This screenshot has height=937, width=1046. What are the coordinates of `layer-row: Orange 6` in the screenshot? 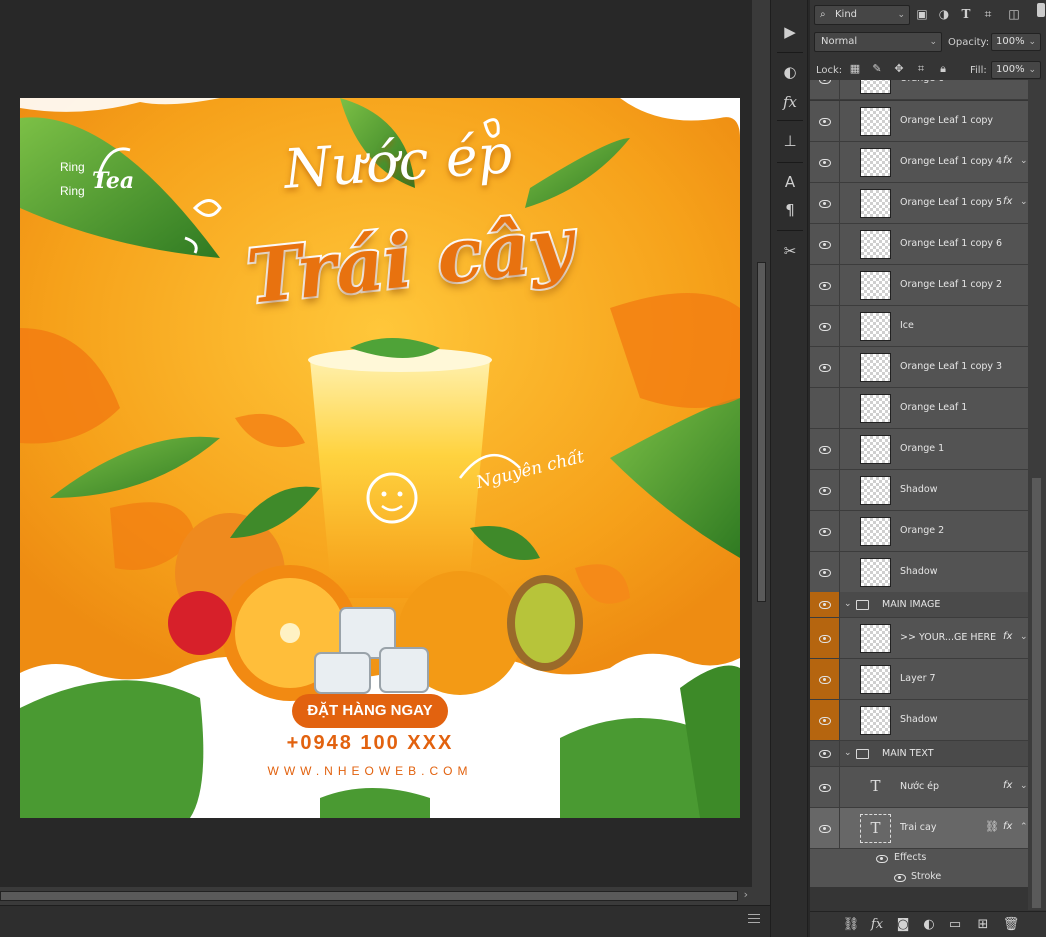 It's located at (919, 90).